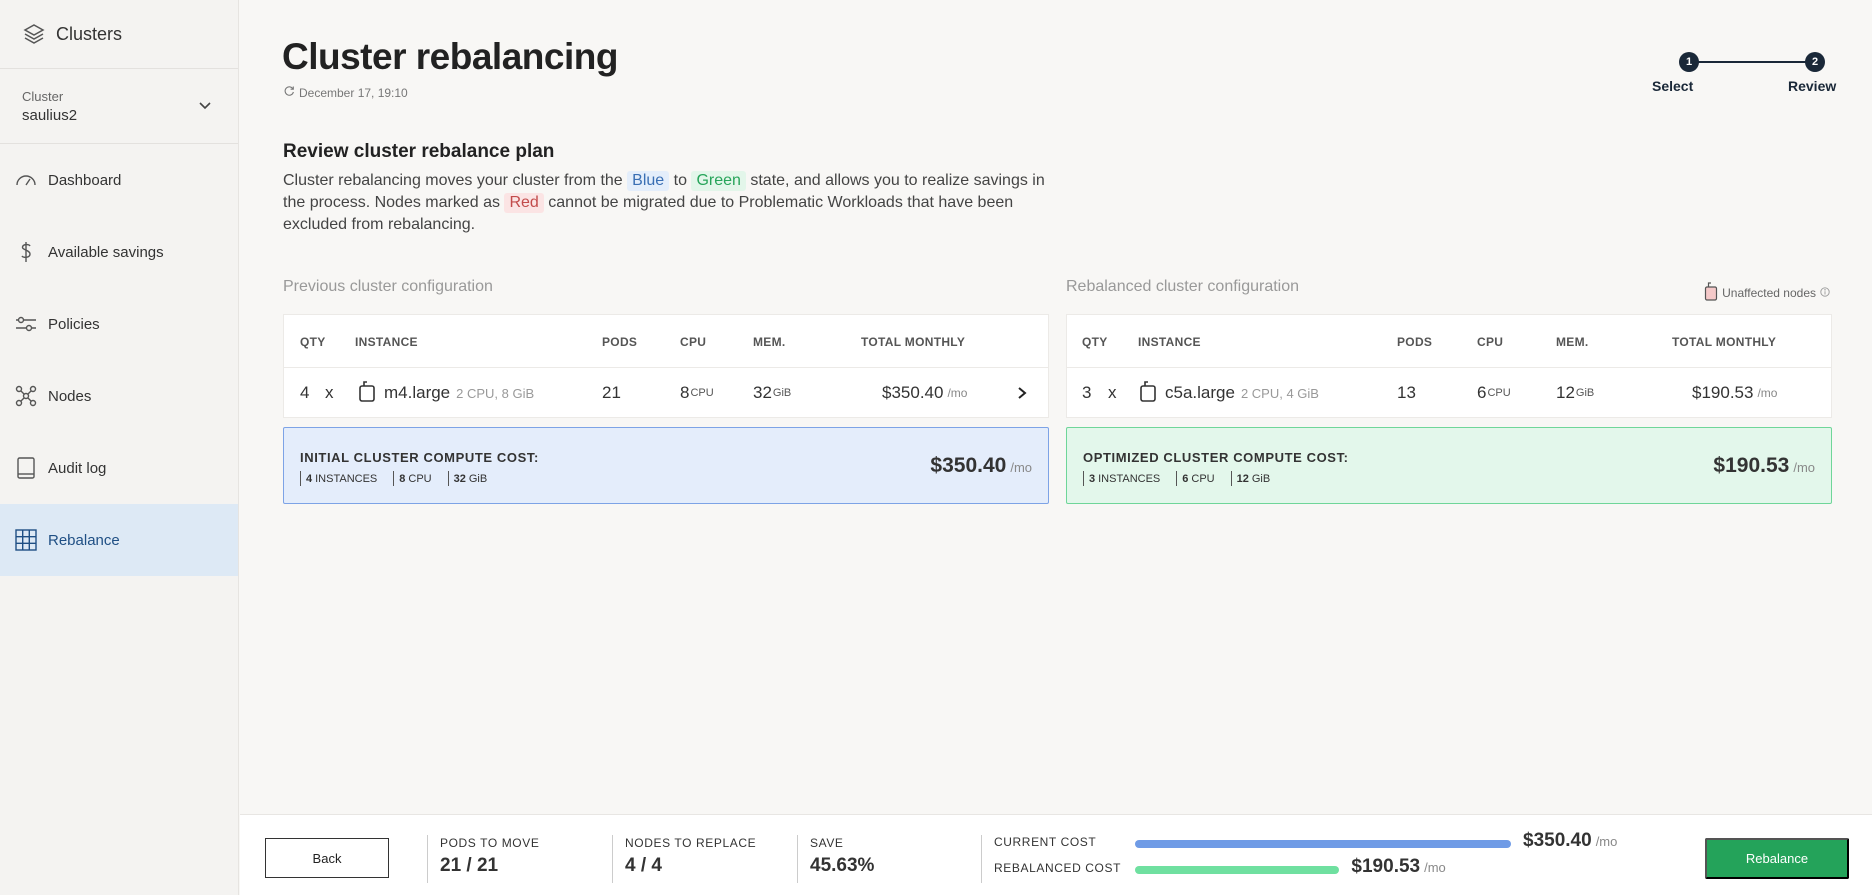  What do you see at coordinates (1689, 62) in the screenshot?
I see `step-1-dot: 1` at bounding box center [1689, 62].